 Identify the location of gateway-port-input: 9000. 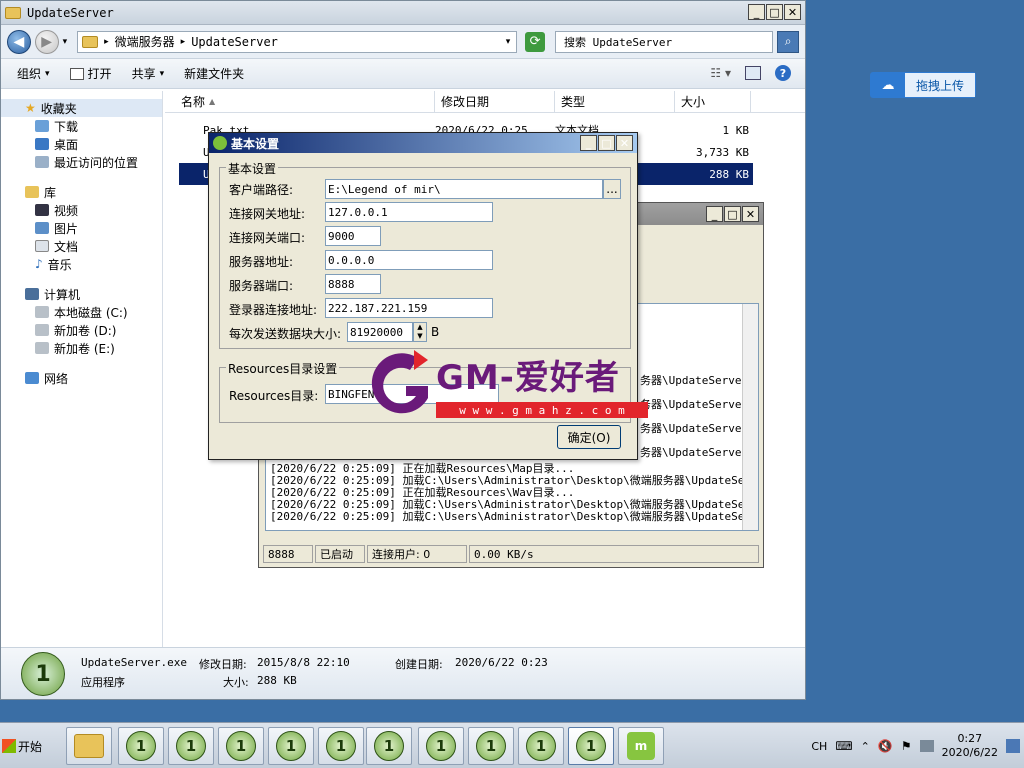
(353, 236).